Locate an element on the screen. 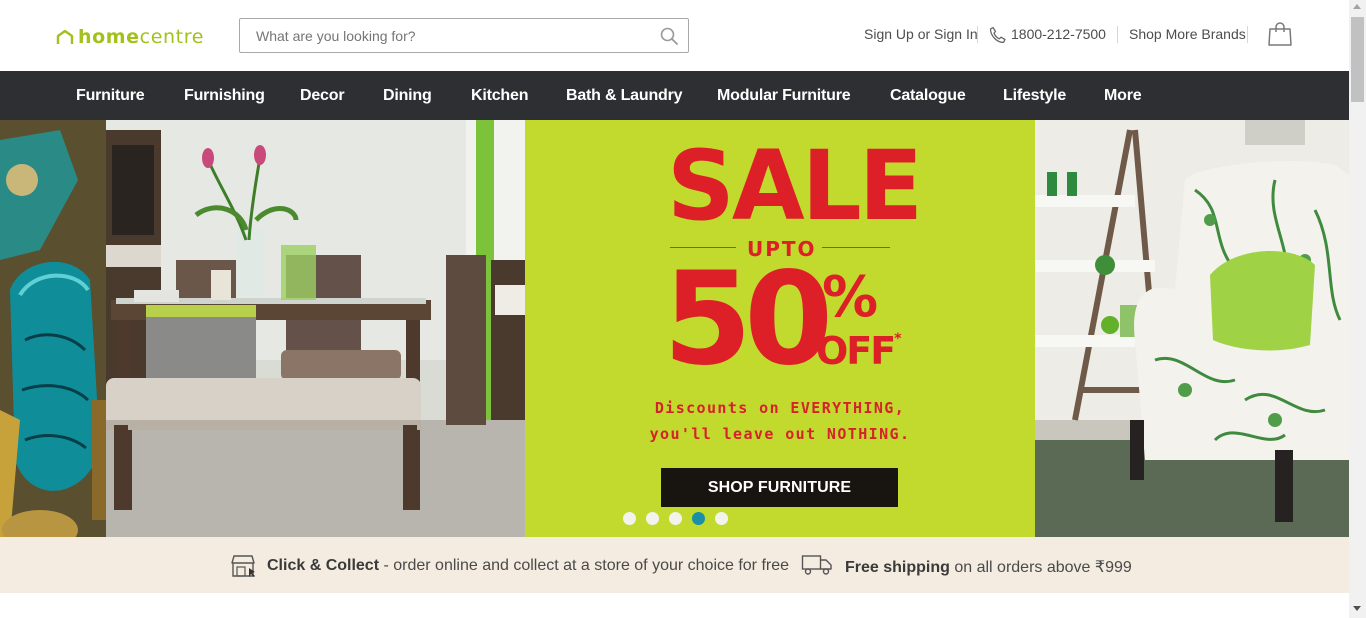 Image resolution: width=1366 pixels, height=618 pixels. nav-item-furnishing: Furnishing is located at coordinates (224, 96).